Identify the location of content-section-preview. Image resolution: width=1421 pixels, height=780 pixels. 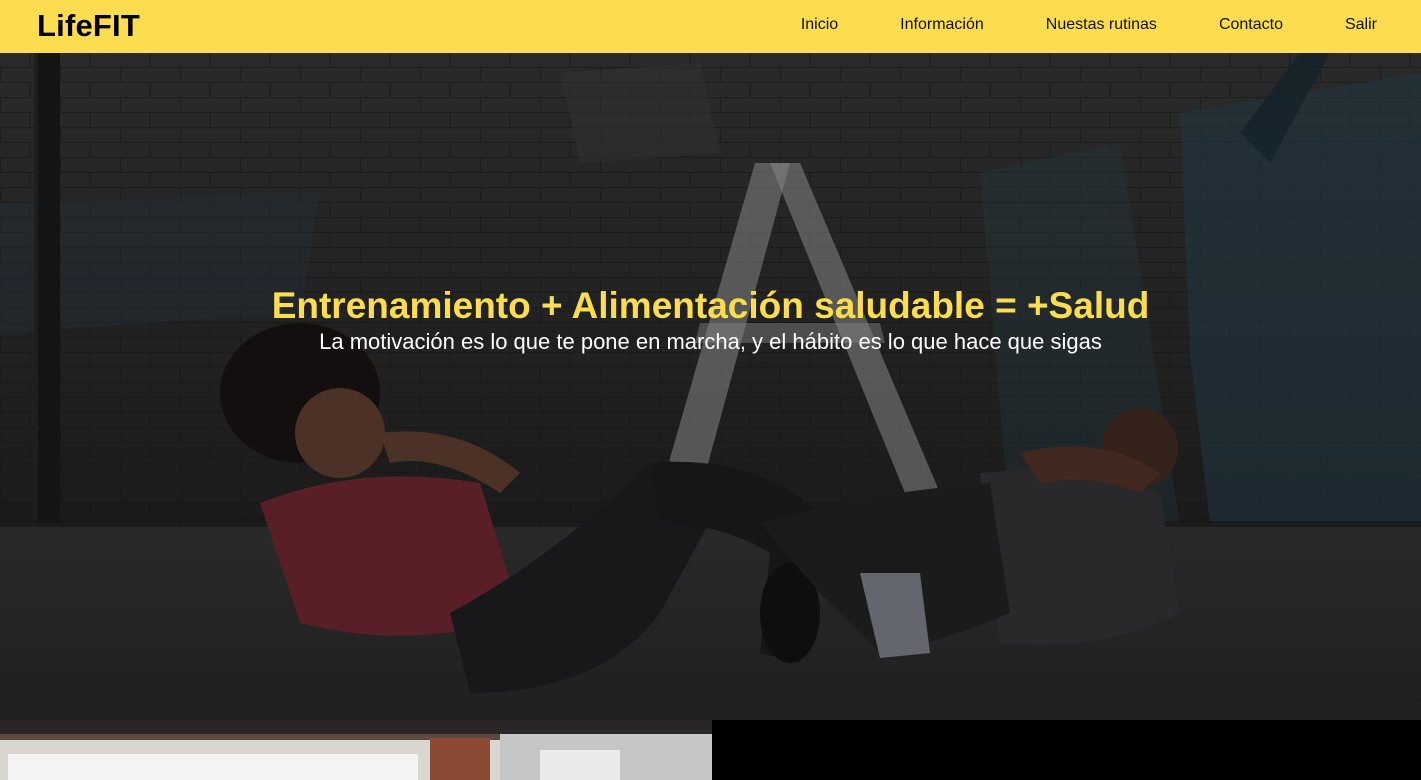
(710, 750).